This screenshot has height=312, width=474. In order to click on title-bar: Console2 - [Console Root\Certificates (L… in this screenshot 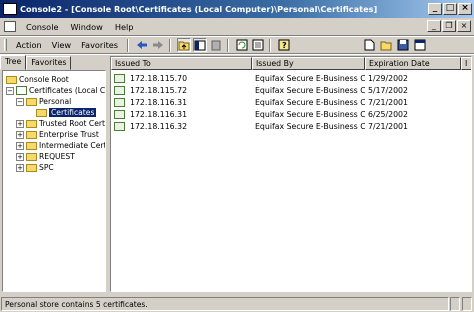, I will do `click(237, 9)`.